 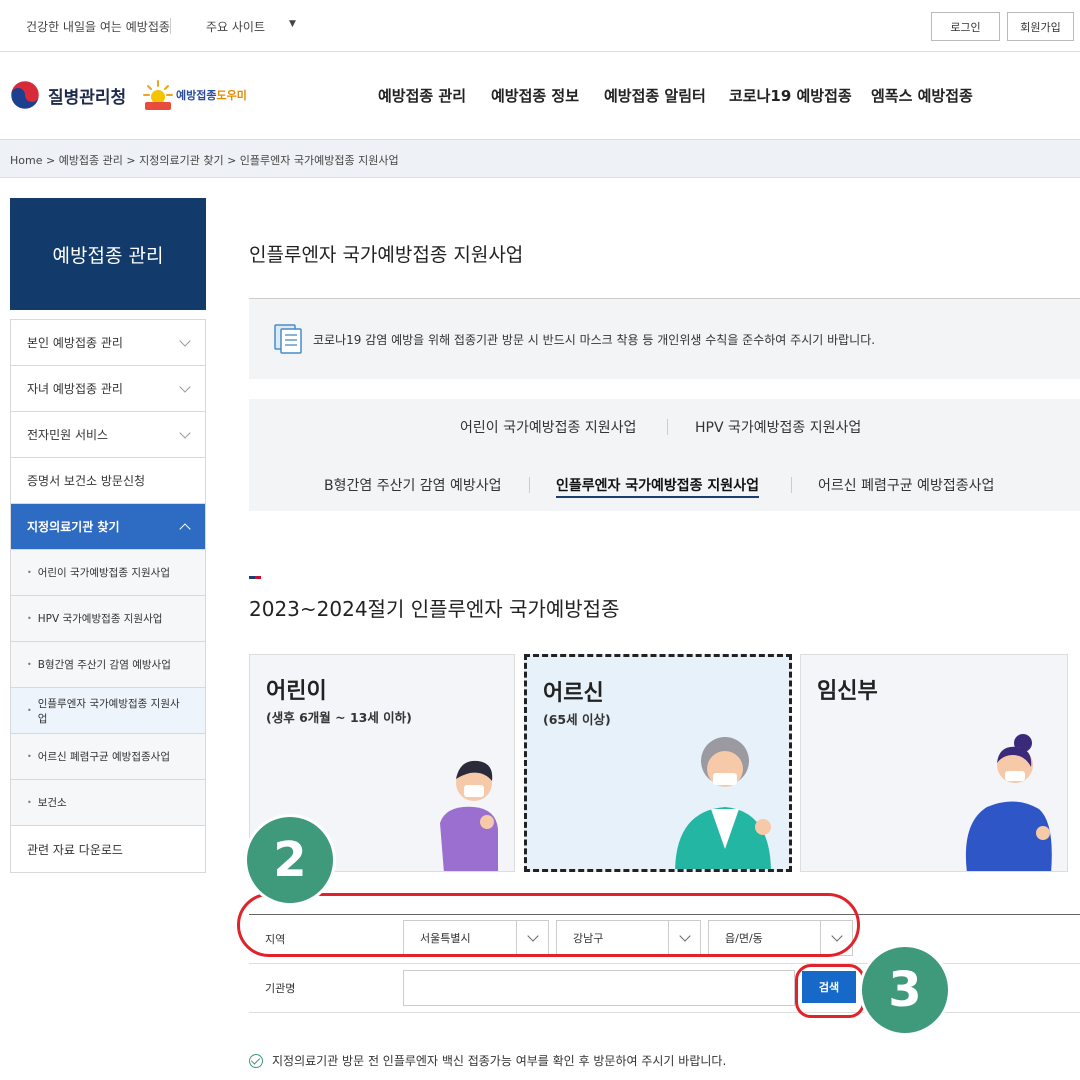 What do you see at coordinates (548, 427) in the screenshot?
I see `tab-child-program: 어린이 국가예방접종 지원사업` at bounding box center [548, 427].